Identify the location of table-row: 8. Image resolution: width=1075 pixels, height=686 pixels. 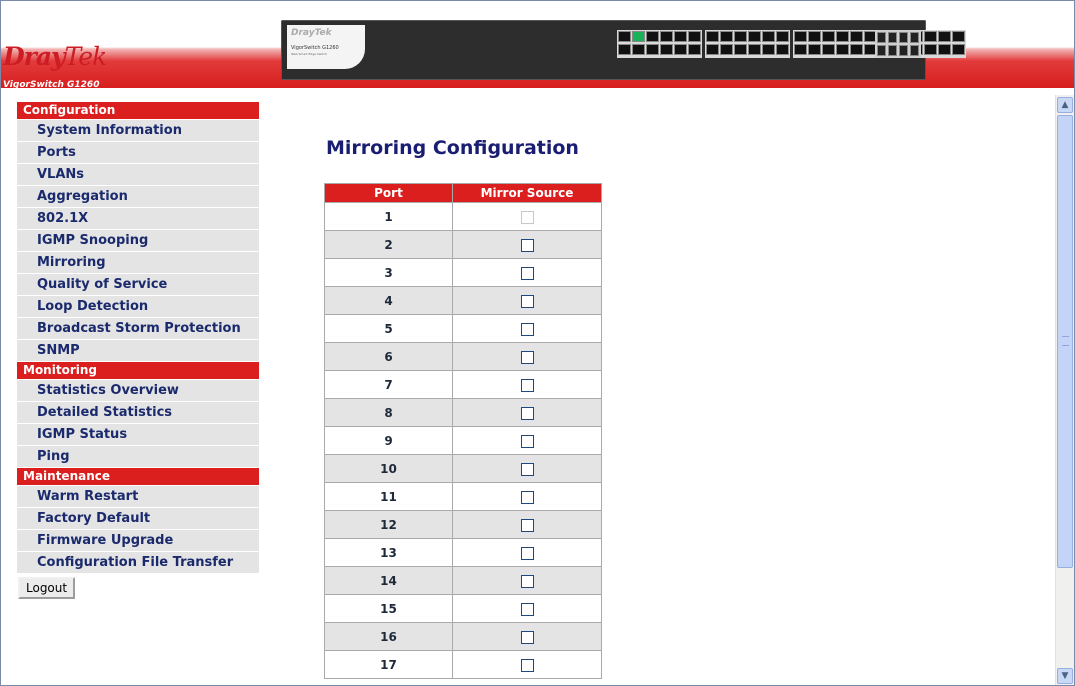
(463, 412).